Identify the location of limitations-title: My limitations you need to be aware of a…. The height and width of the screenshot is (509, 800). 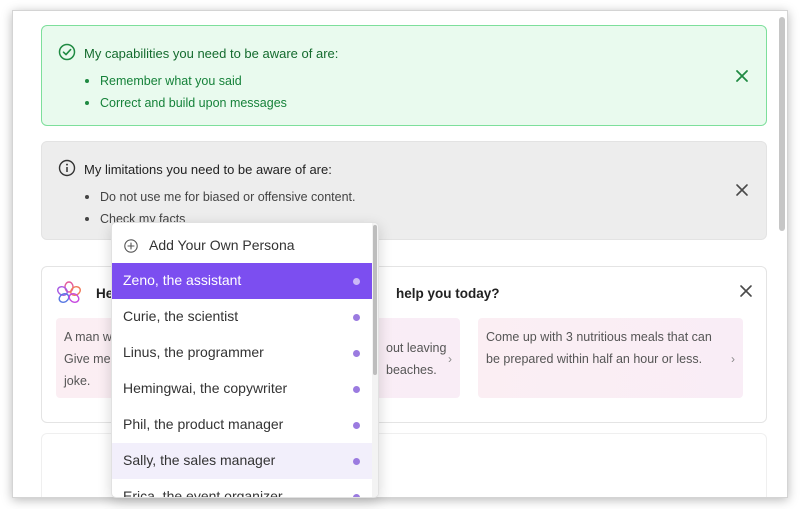
(208, 169).